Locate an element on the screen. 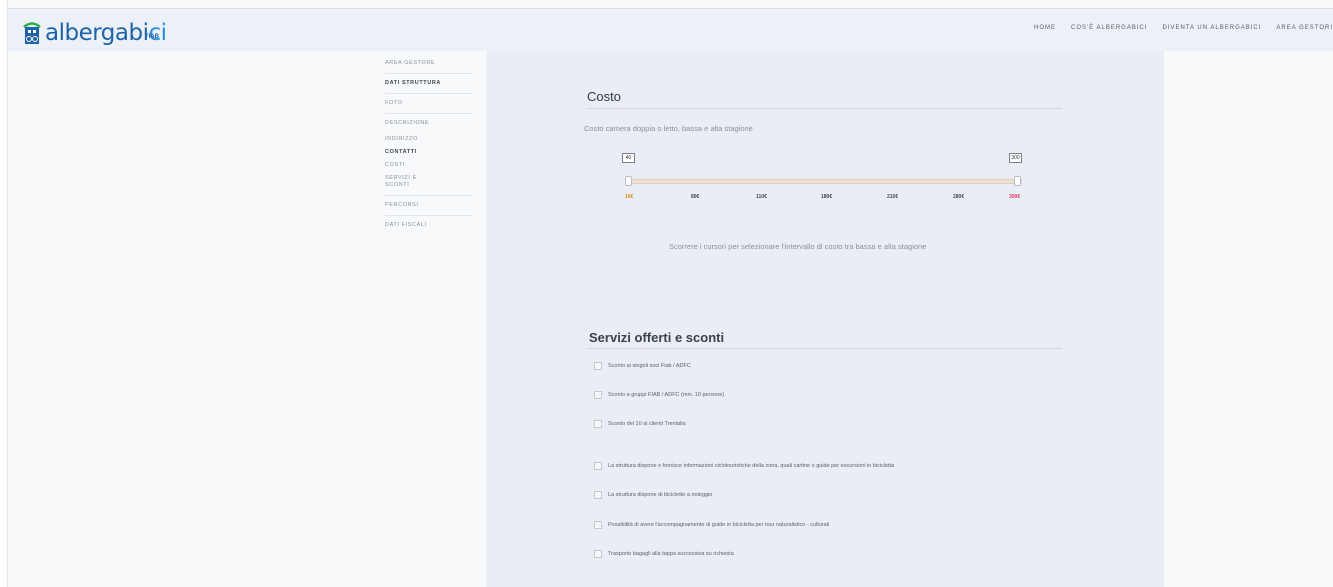 This screenshot has width=1333, height=587. slider-min-handle is located at coordinates (628, 181).